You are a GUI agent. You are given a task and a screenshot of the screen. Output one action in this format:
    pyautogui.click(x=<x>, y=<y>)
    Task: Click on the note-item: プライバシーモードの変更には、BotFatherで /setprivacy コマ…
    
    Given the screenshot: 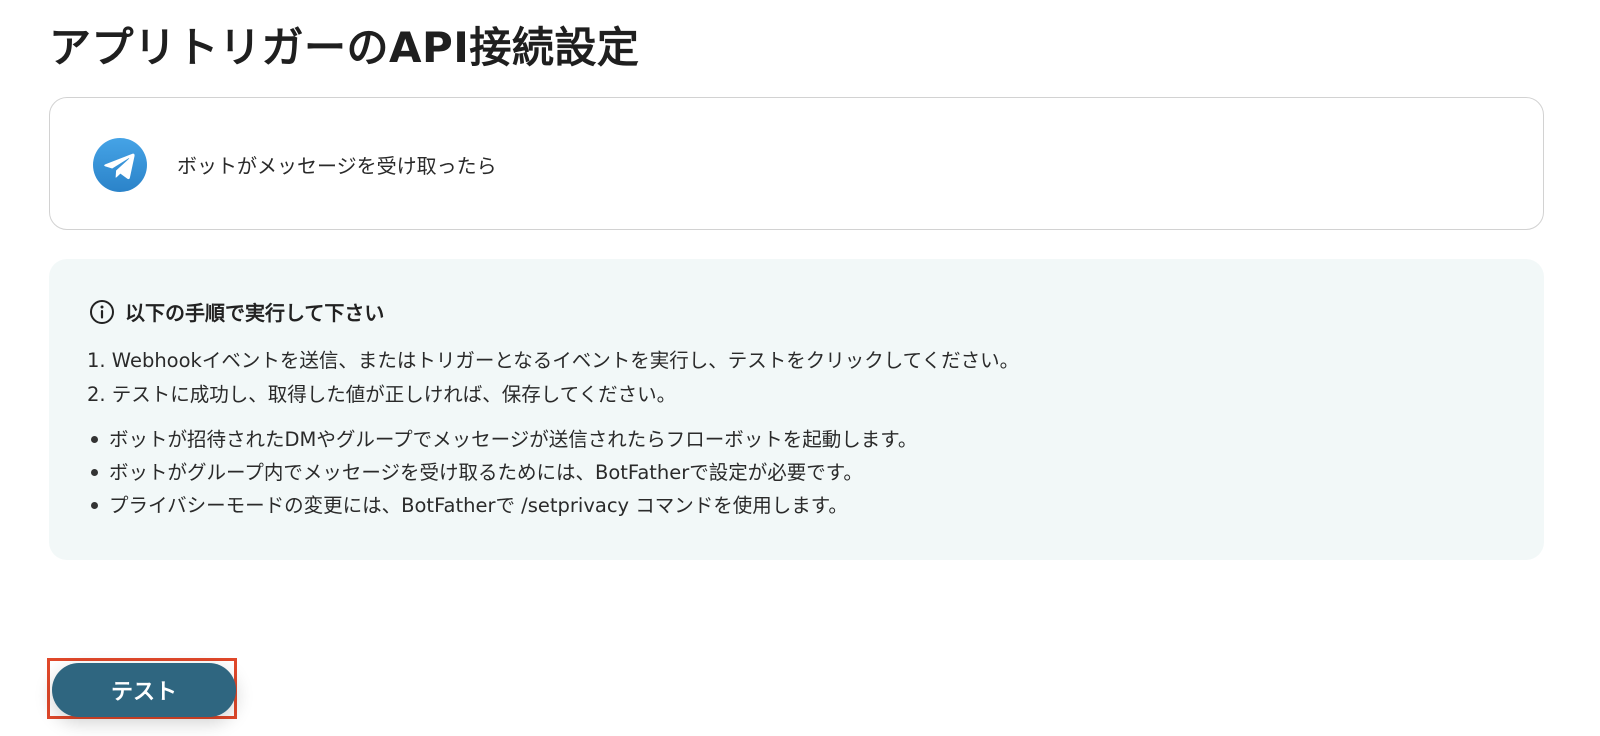 What is the action you would take?
    pyautogui.click(x=502, y=505)
    